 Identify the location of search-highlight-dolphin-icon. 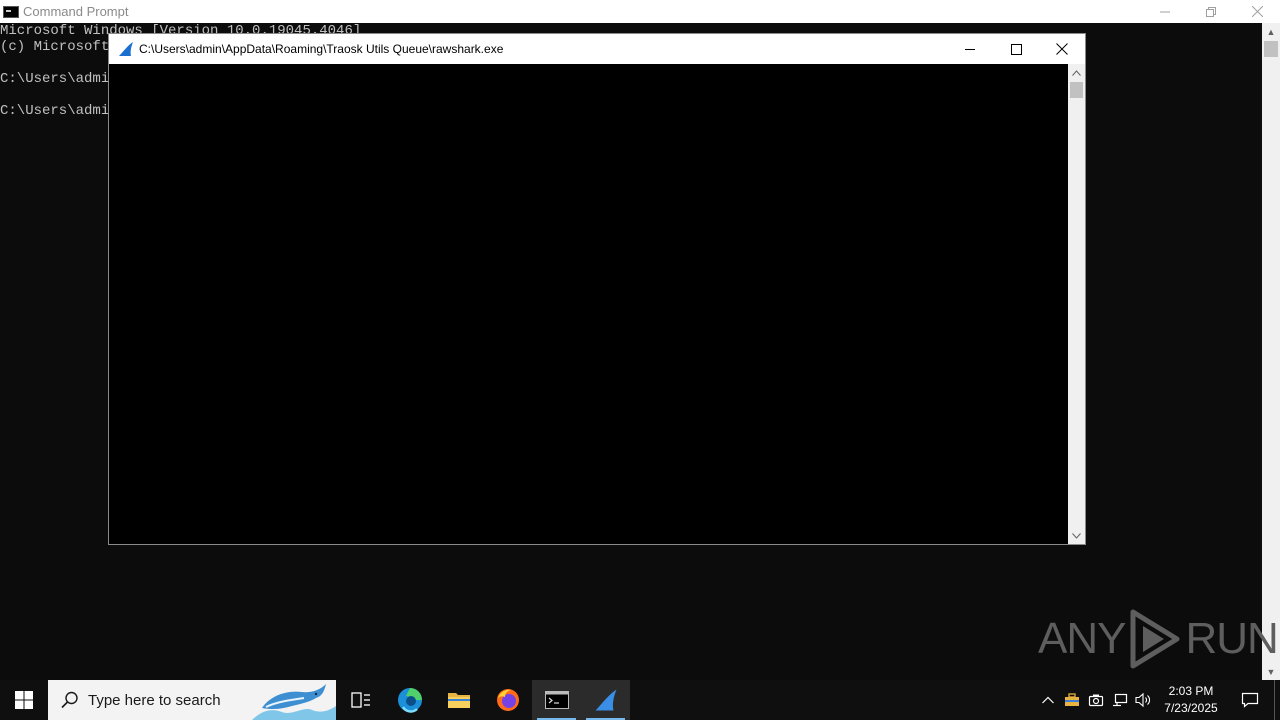
(294, 702).